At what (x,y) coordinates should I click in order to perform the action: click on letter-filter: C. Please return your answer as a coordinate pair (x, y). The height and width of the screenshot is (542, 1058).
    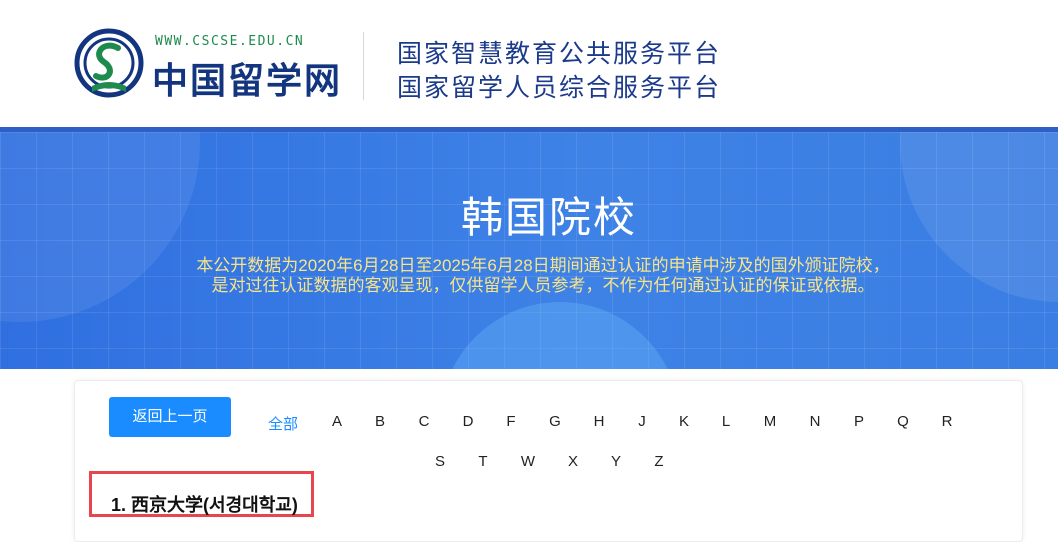
    Looking at the image, I should click on (424, 421).